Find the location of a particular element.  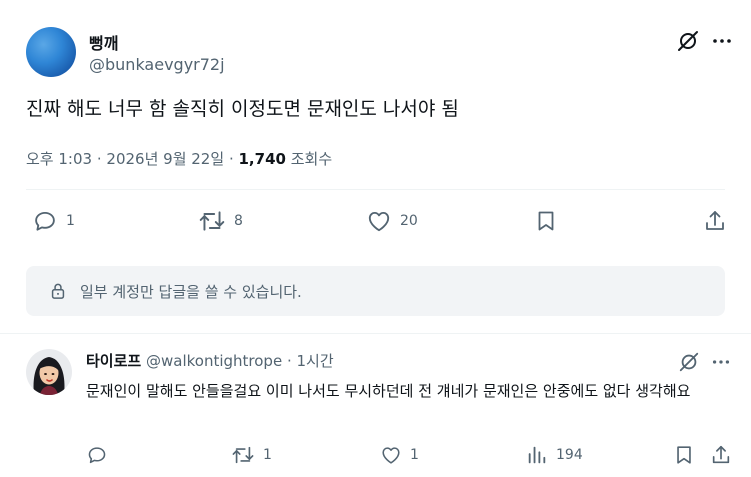

reply-header: 타이로프 @walkontightrope · 1시간 is located at coordinates (210, 360).